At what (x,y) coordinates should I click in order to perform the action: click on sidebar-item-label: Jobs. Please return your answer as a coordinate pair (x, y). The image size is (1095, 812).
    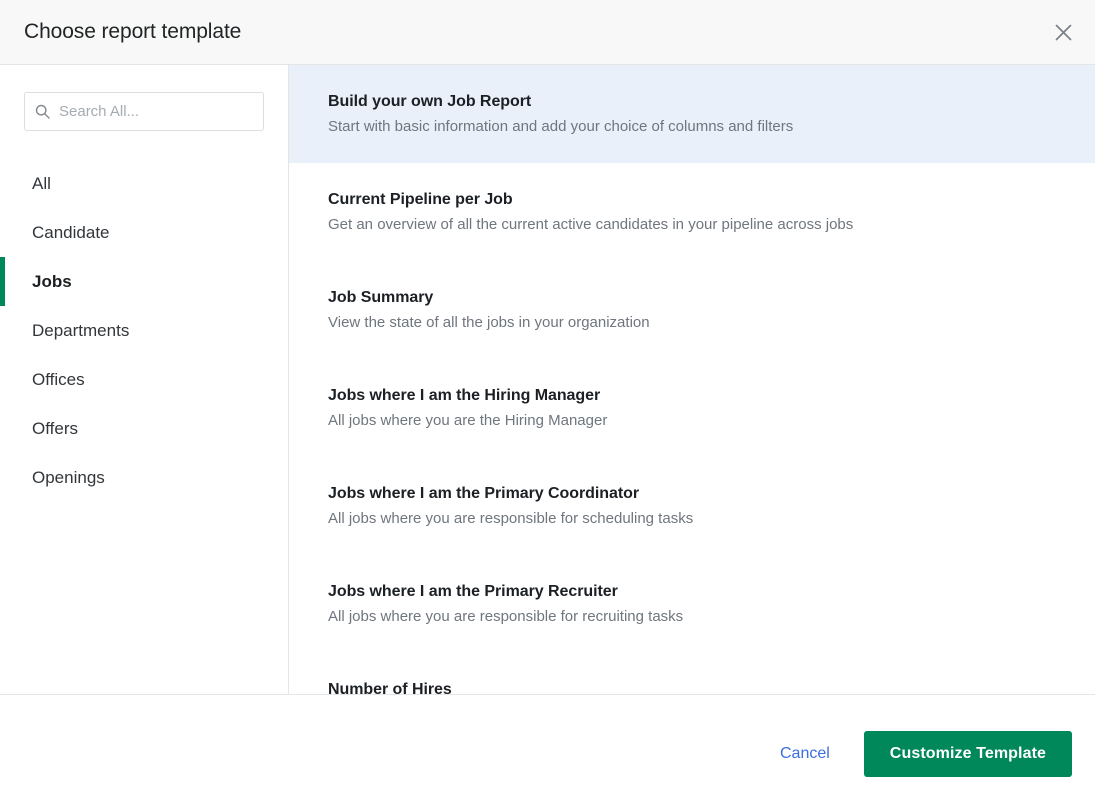
    Looking at the image, I should click on (52, 281).